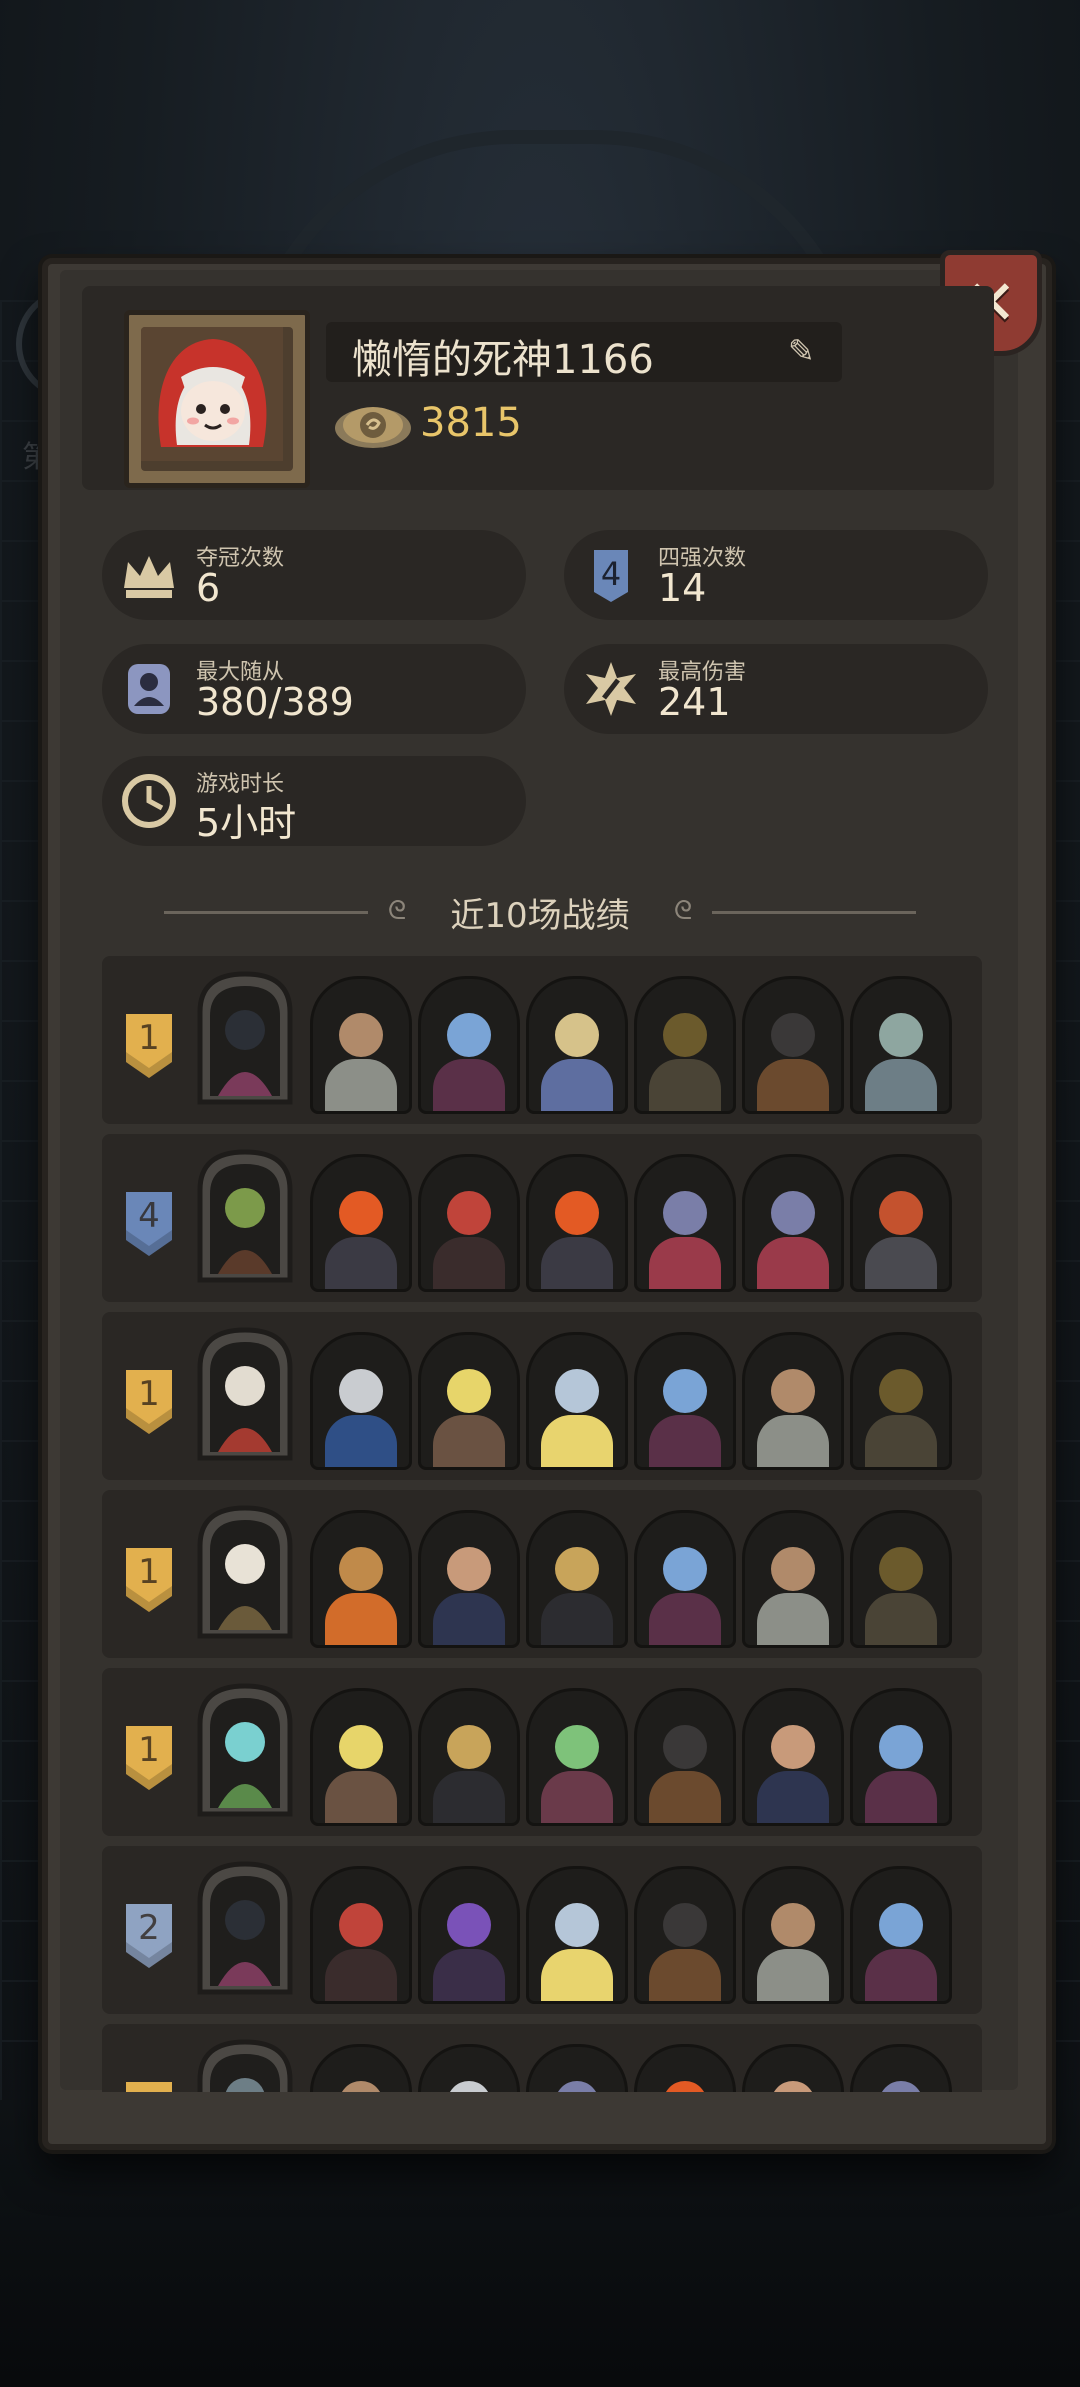 The width and height of the screenshot is (1080, 2387). I want to click on match-row: 2, so click(542, 1930).